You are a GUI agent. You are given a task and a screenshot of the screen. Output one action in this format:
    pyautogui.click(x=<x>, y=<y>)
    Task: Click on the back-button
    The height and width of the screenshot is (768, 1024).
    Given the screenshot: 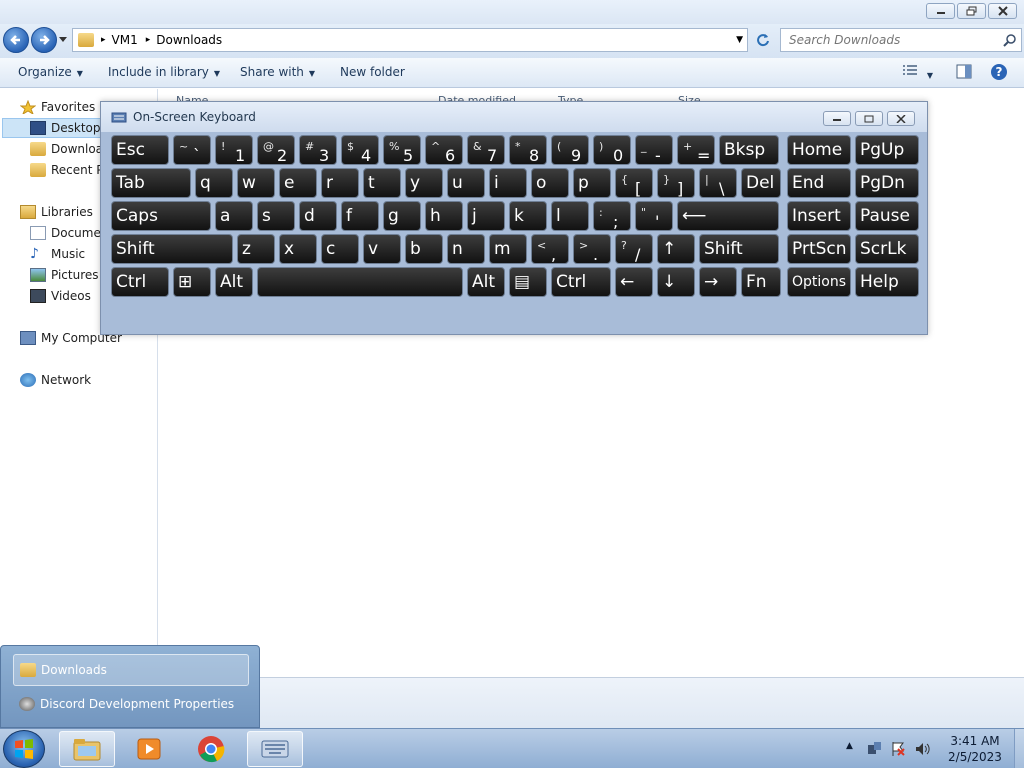 What is the action you would take?
    pyautogui.click(x=16, y=40)
    